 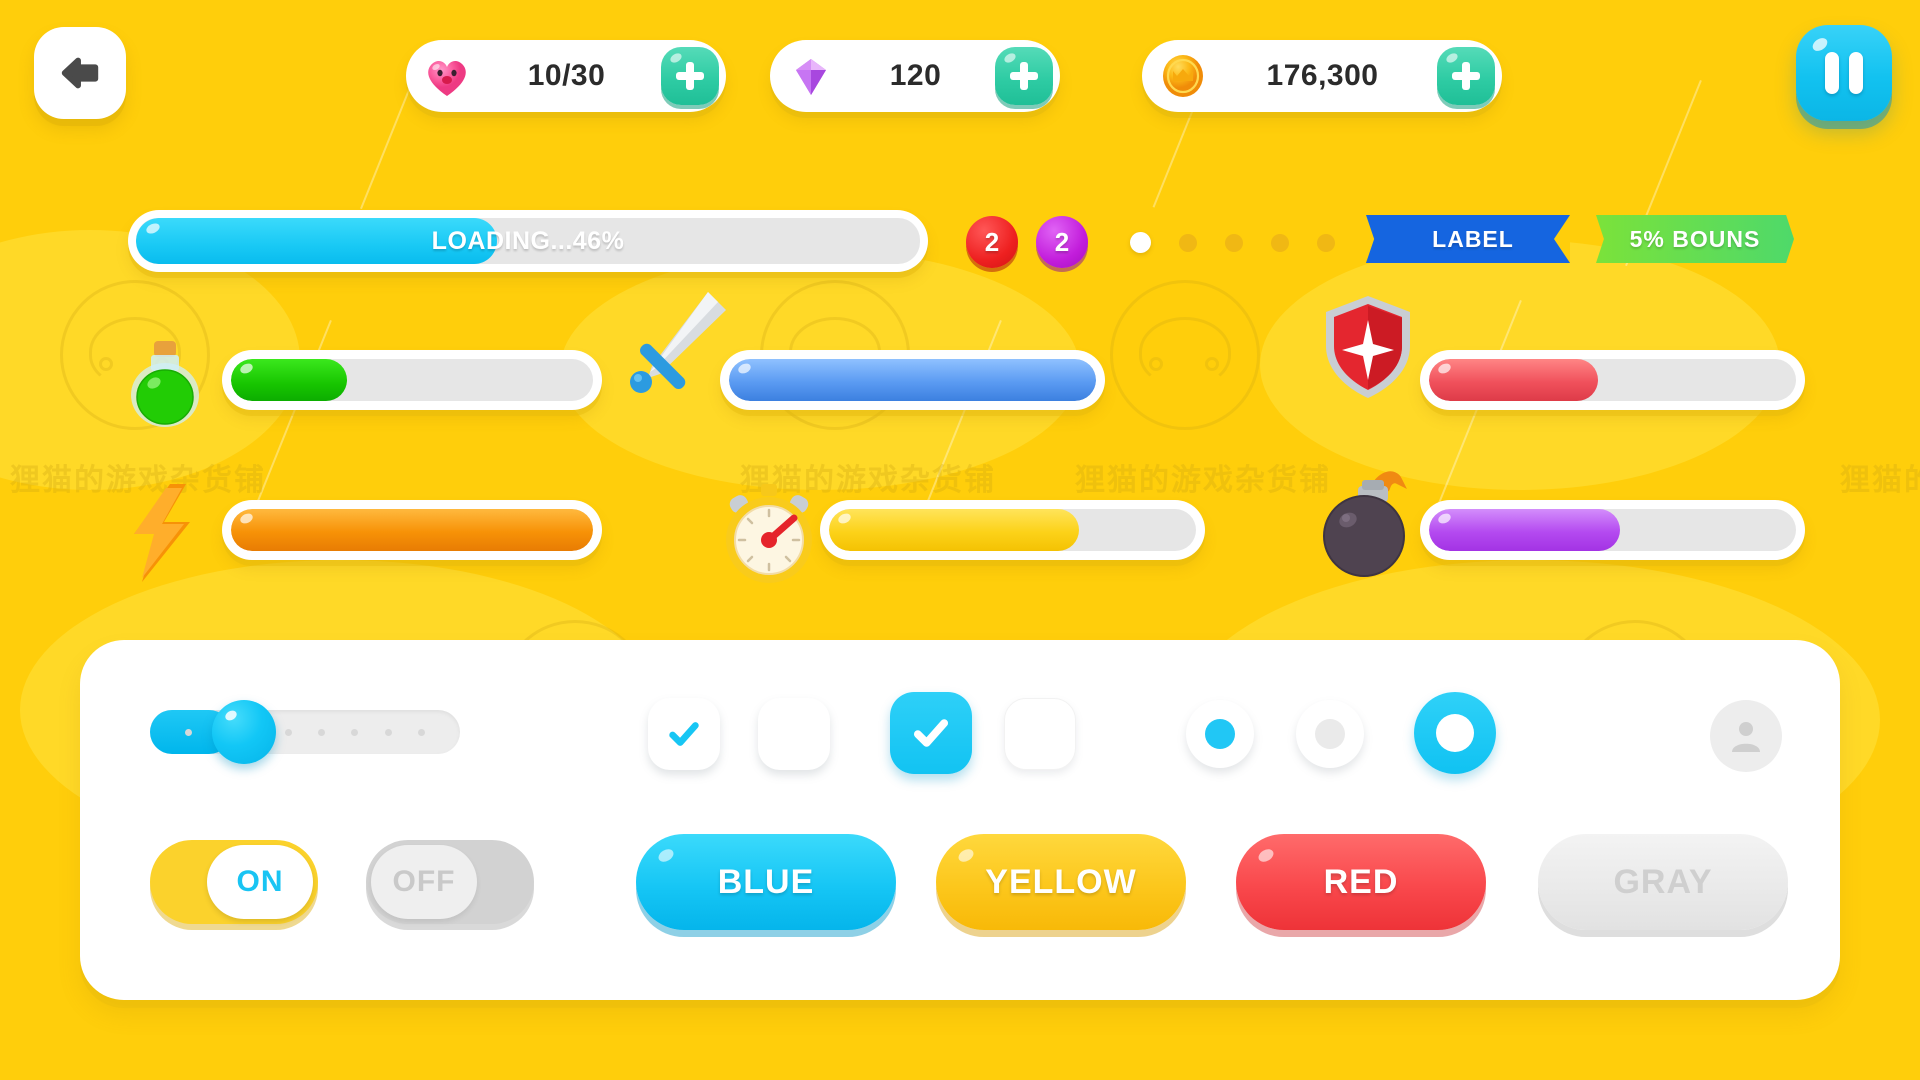 I want to click on cat-face-watermark-icon, so click(x=1185, y=355).